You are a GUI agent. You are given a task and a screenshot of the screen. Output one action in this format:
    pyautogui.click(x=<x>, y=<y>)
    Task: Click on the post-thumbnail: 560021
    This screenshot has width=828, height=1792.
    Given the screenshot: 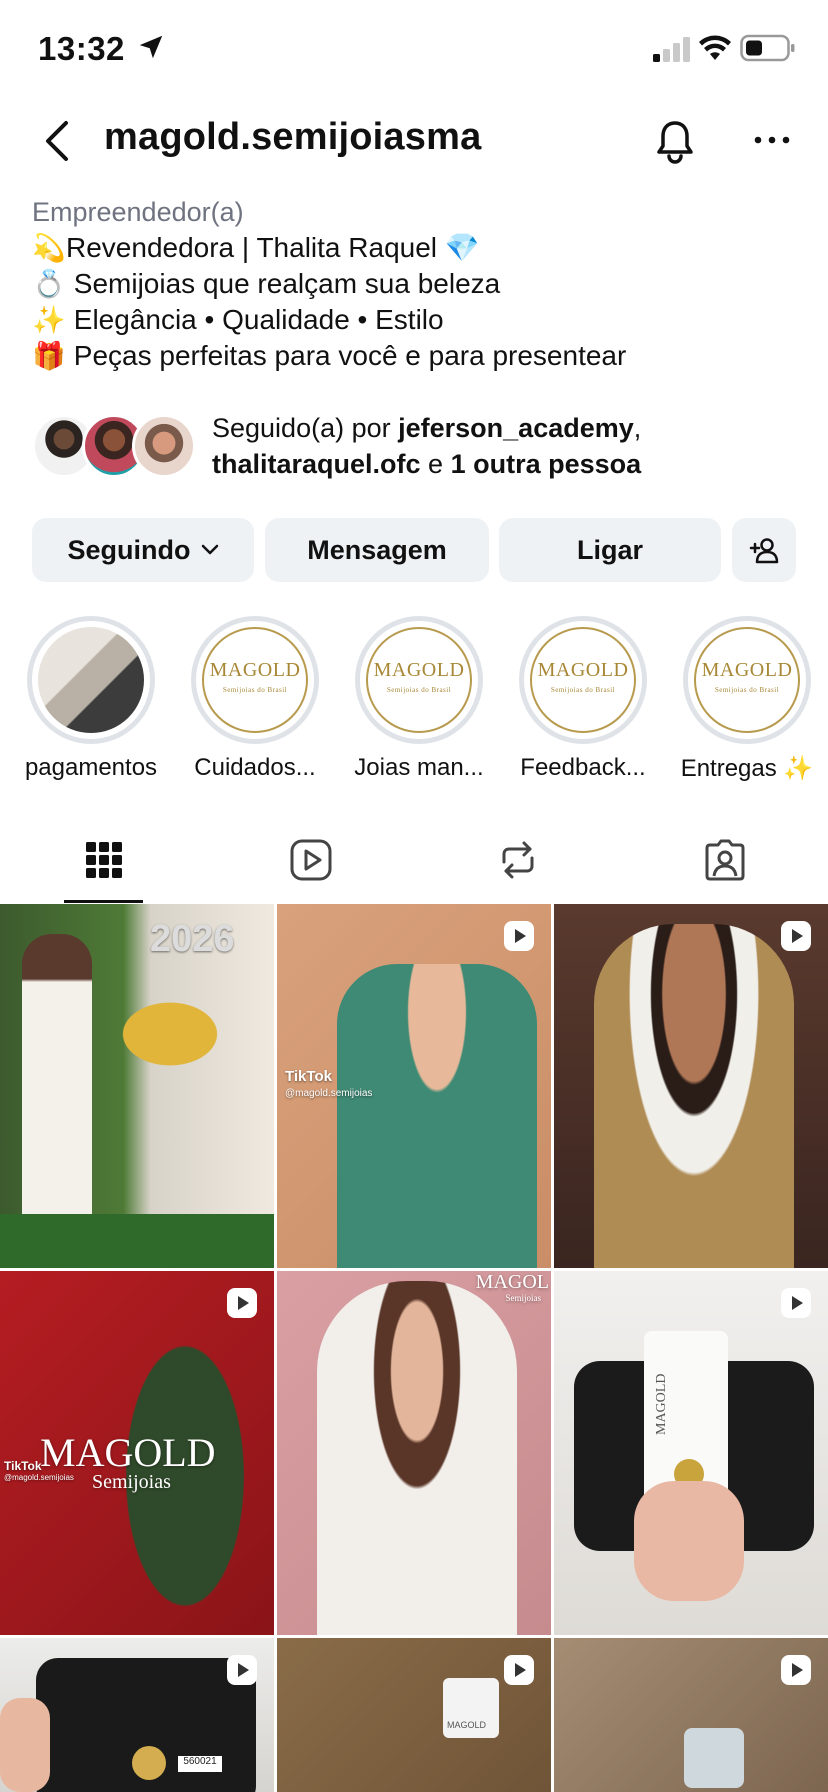 What is the action you would take?
    pyautogui.click(x=137, y=1715)
    